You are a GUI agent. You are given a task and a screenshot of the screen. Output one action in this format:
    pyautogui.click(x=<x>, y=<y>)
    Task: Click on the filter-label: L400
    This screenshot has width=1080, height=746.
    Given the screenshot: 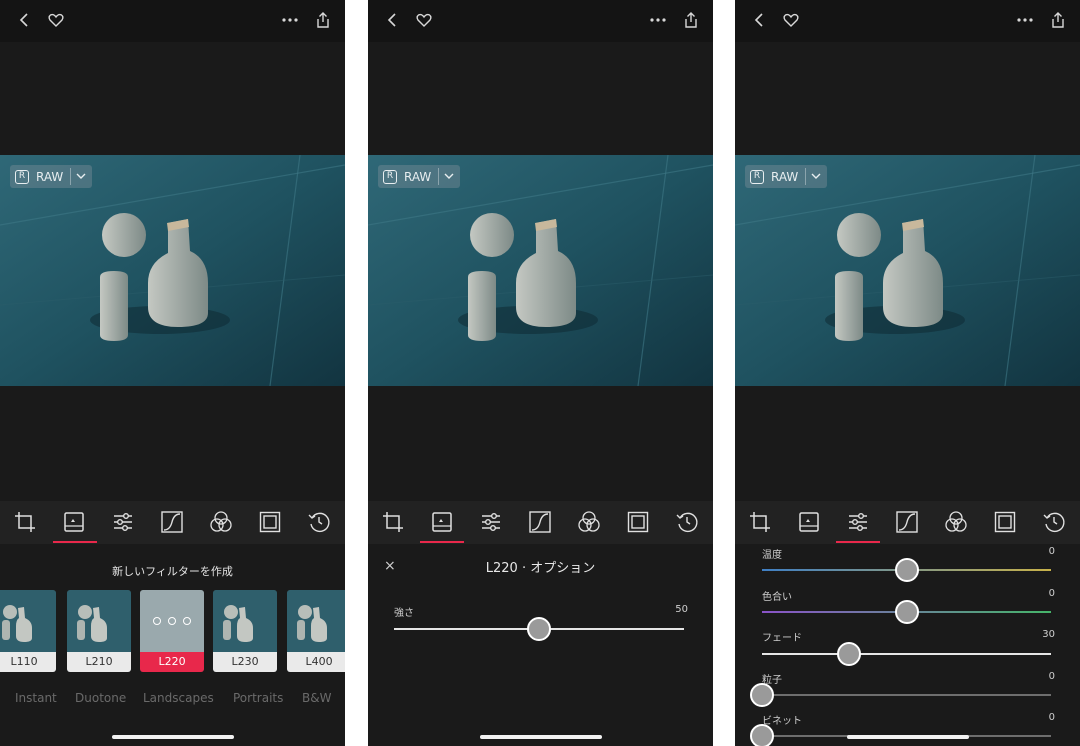 What is the action you would take?
    pyautogui.click(x=316, y=662)
    